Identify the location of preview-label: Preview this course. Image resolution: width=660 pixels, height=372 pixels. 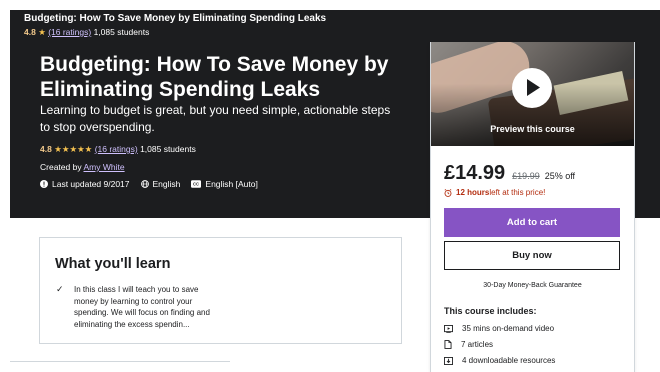
(532, 129).